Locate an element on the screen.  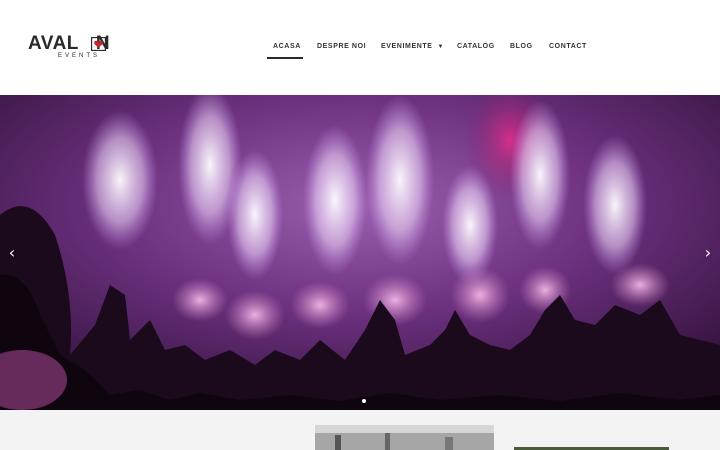
nav-item-catalog: CATALOG is located at coordinates (476, 47).